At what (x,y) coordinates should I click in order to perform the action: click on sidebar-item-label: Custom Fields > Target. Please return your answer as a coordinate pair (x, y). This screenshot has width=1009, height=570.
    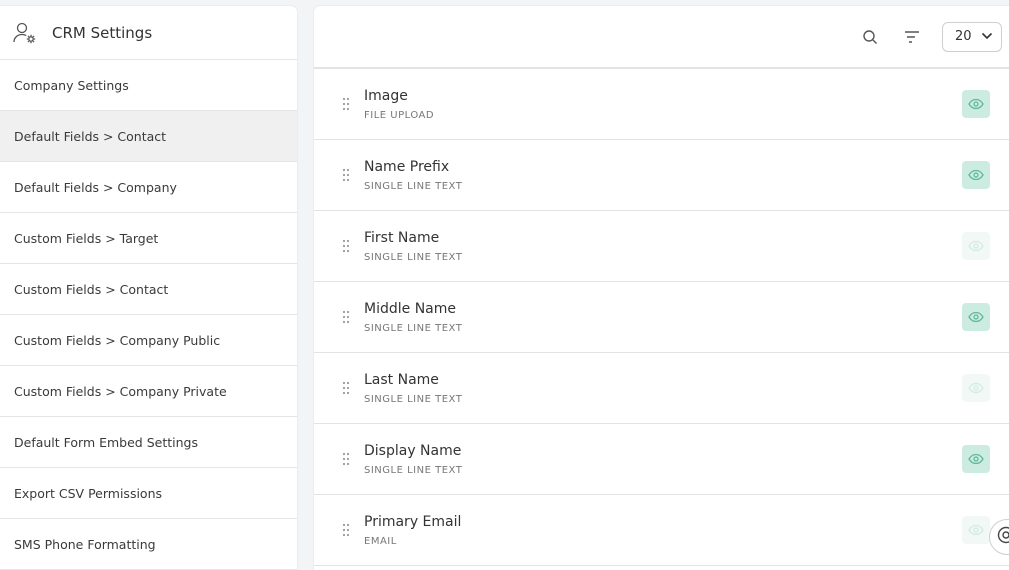
    Looking at the image, I should click on (86, 238).